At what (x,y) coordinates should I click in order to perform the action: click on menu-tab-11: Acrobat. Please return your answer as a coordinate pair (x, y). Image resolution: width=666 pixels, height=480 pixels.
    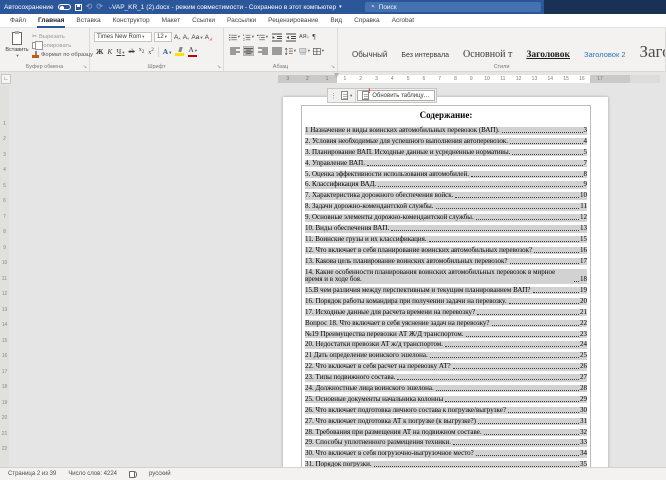
    Looking at the image, I should click on (403, 21).